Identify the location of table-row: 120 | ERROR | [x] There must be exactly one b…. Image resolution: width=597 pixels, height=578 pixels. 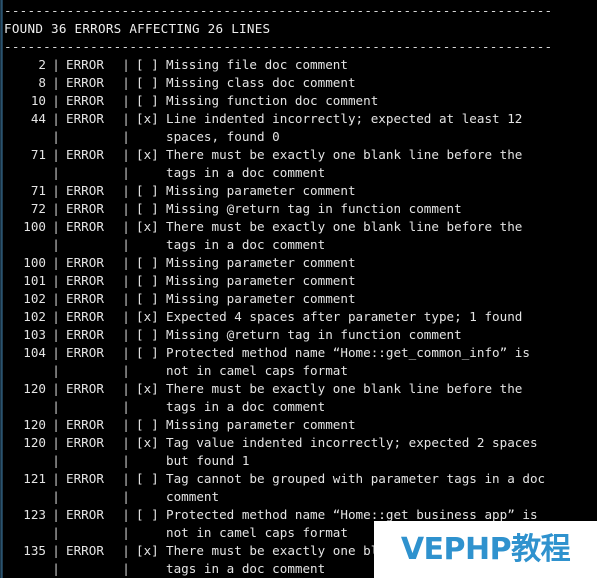
(298, 389).